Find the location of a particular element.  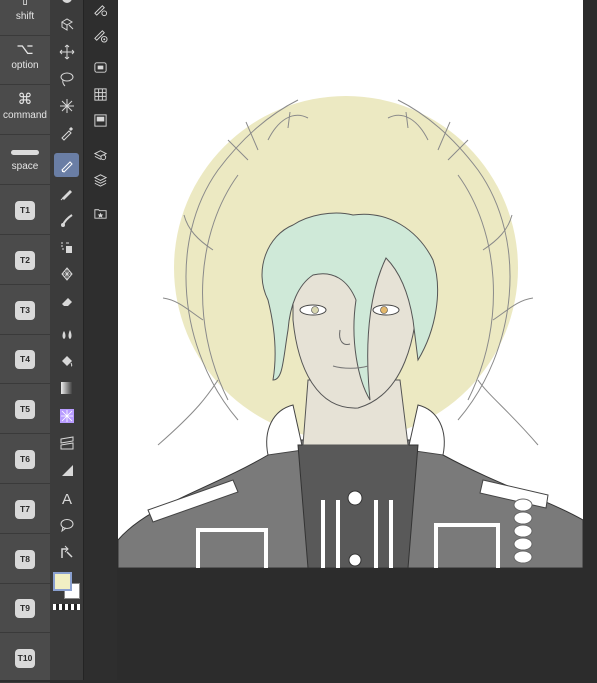

shortcut-key-t6: T6 is located at coordinates (25, 459).